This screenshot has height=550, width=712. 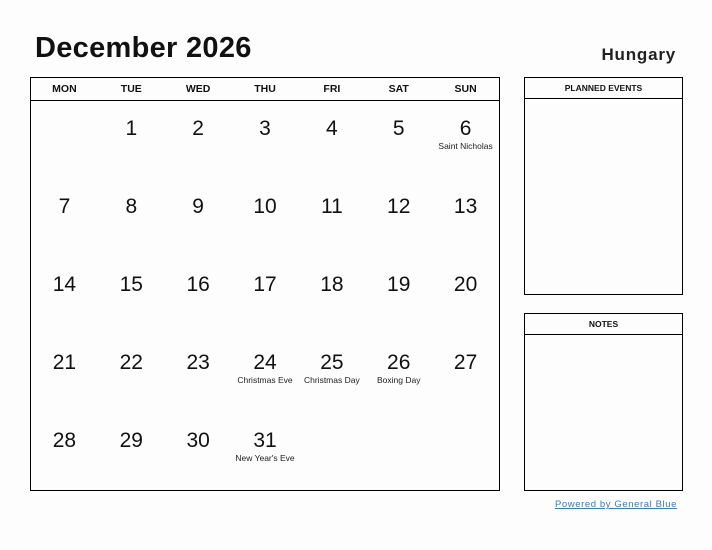 I want to click on day-number: 9, so click(x=198, y=206).